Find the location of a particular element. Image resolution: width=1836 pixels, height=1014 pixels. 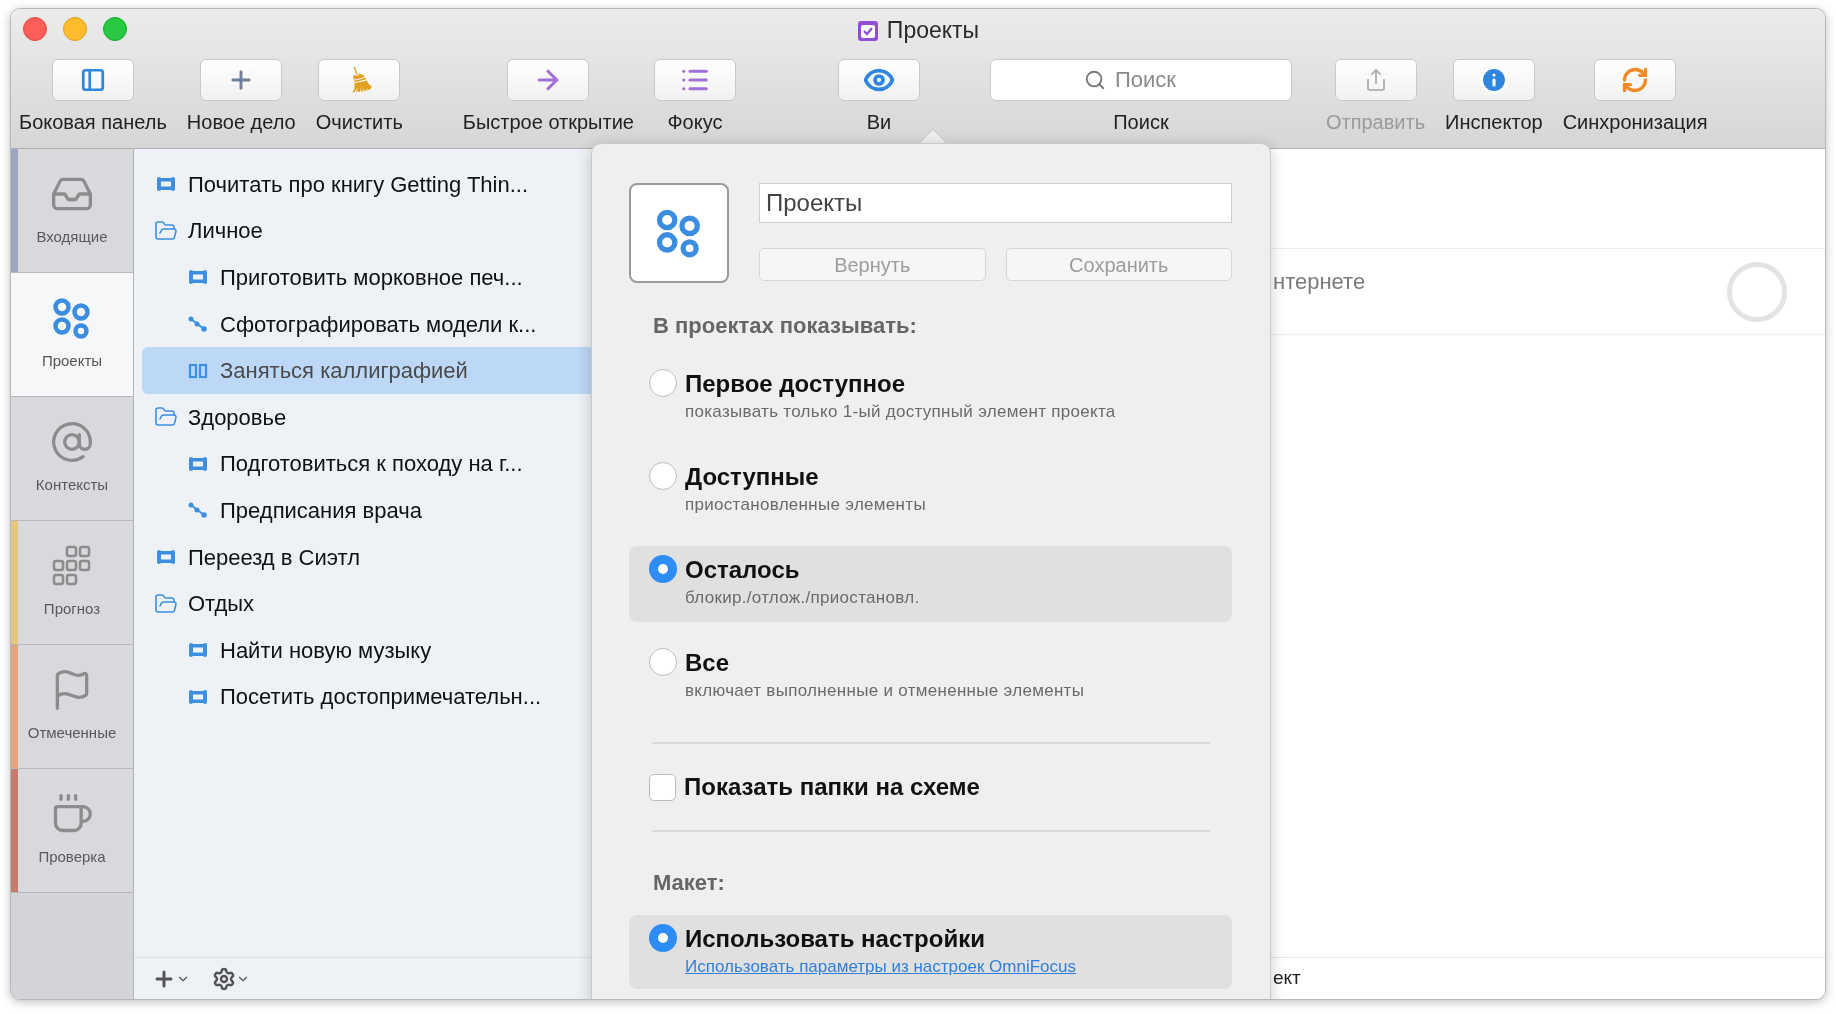

option-row: Осталось блокир./отлож./приостановл. is located at coordinates (930, 584).